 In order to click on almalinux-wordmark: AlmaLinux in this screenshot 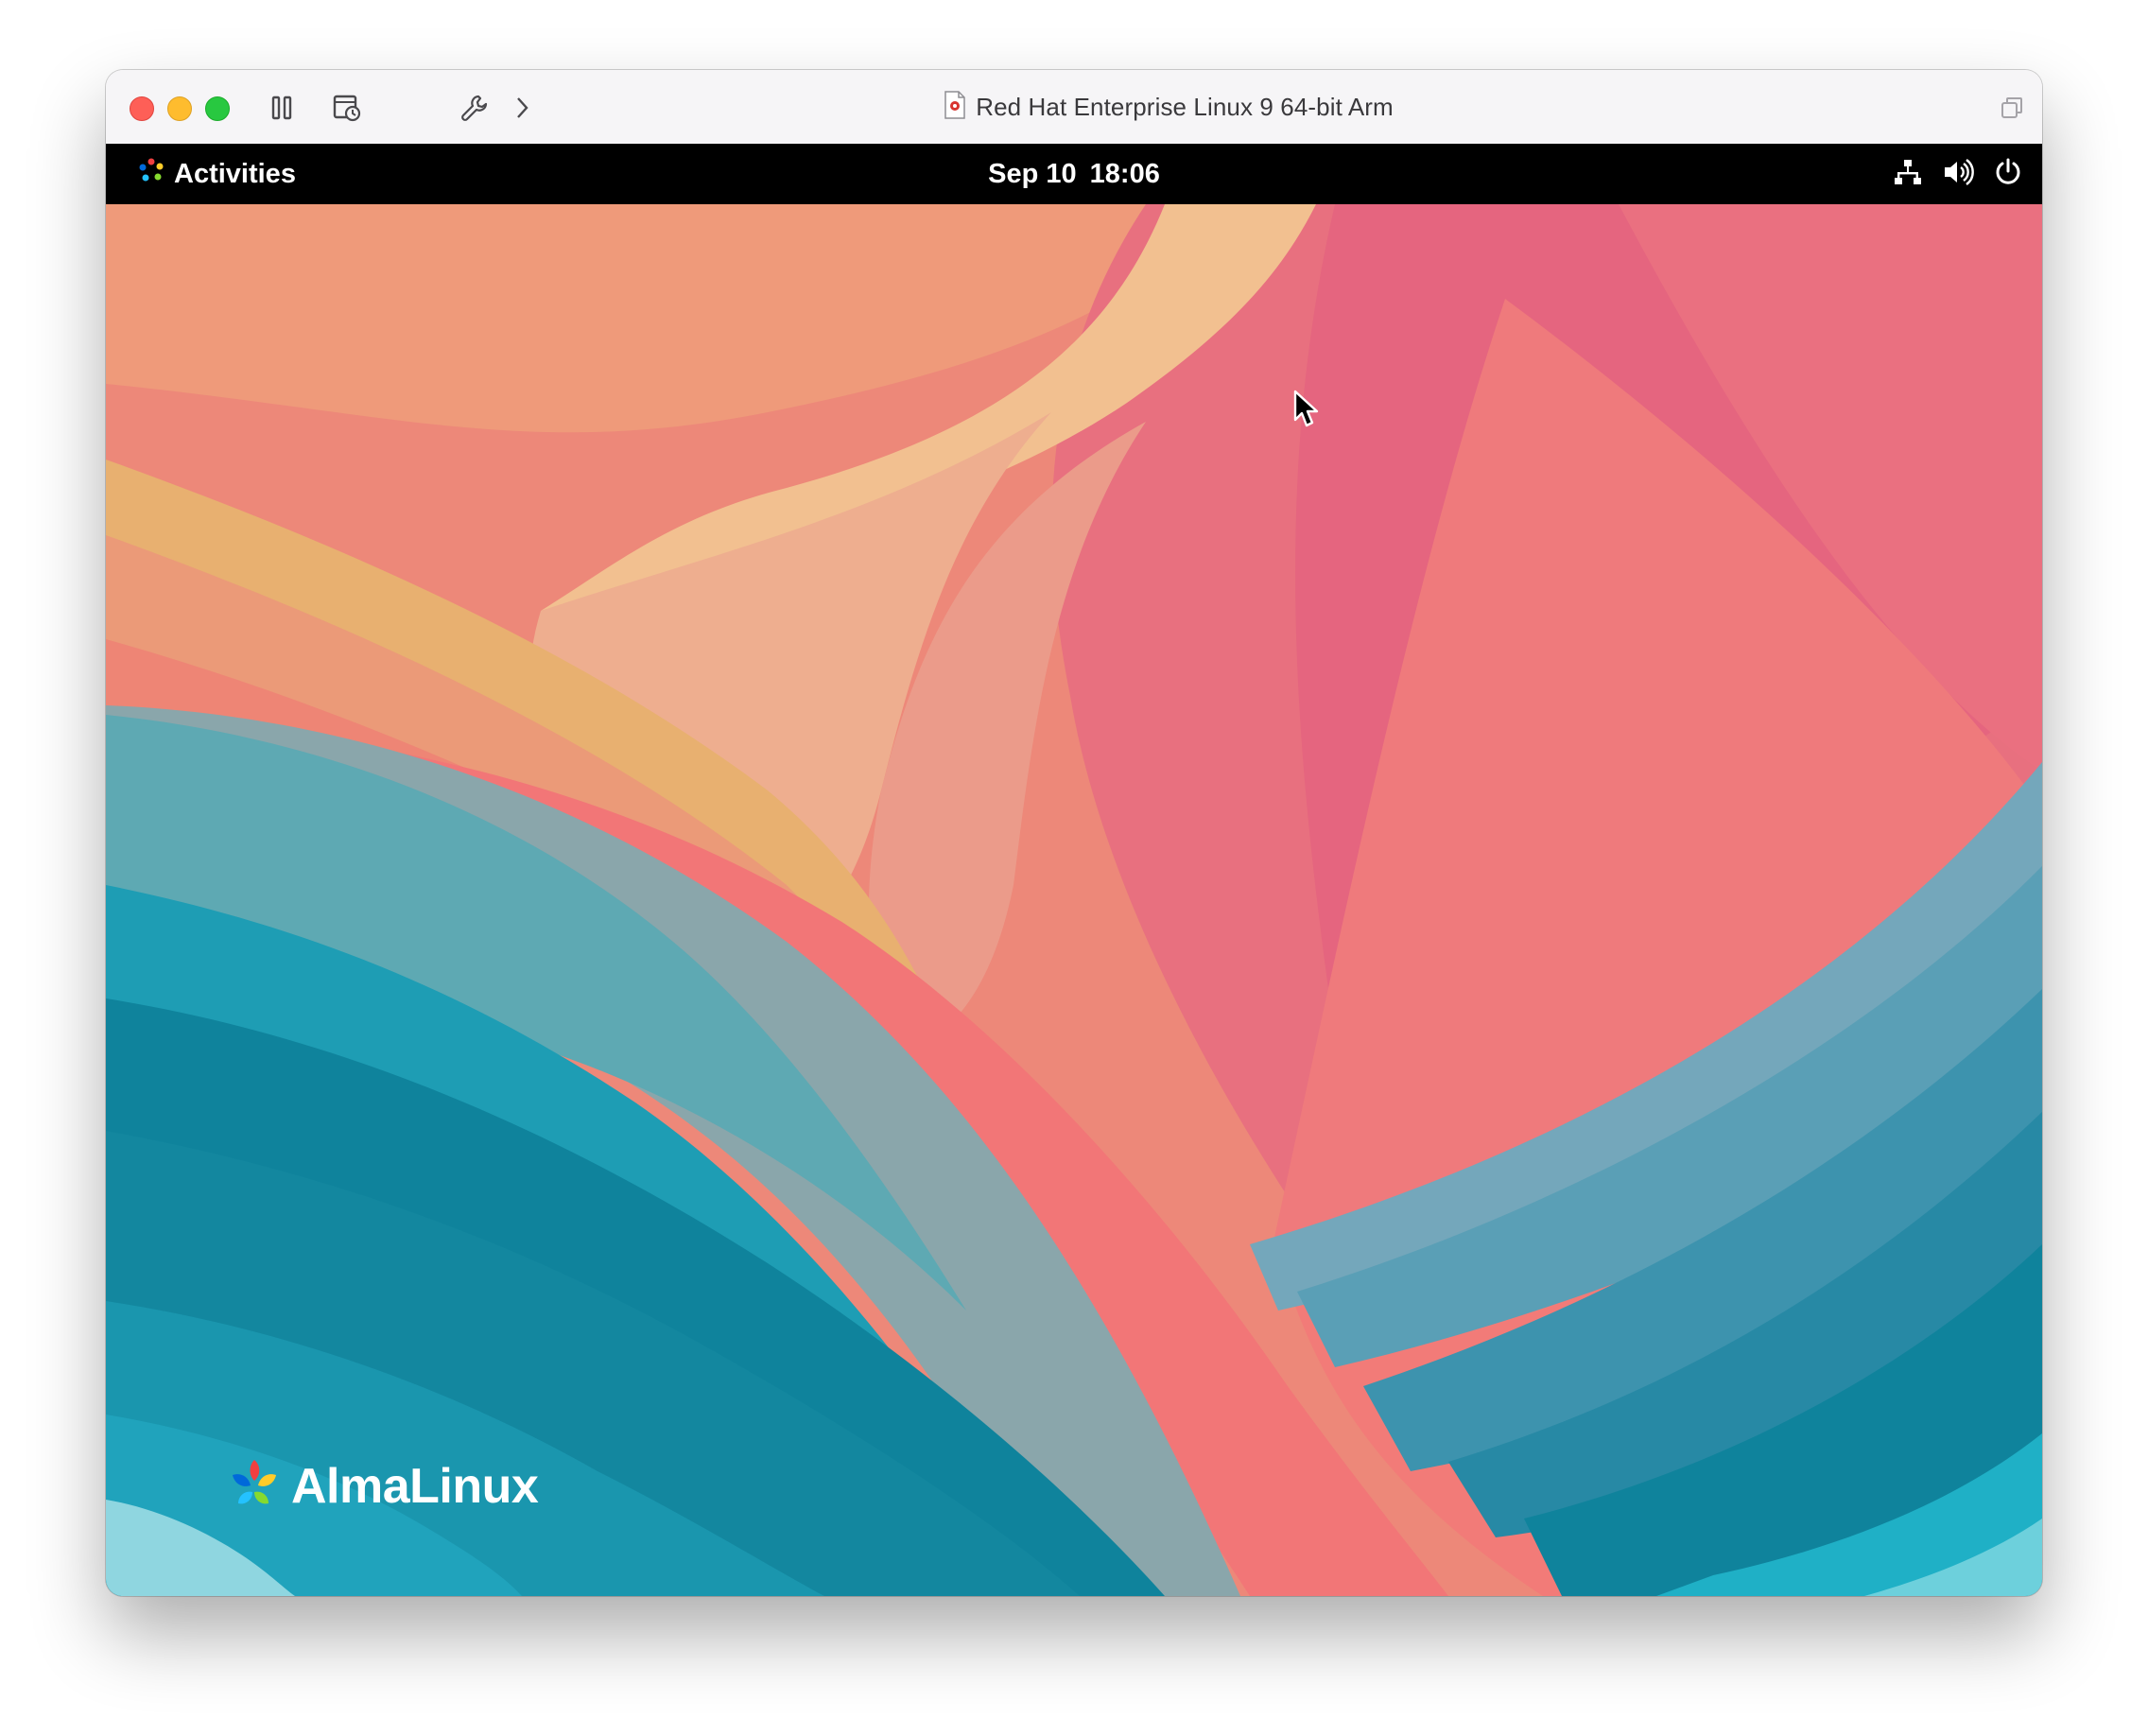, I will do `click(415, 1486)`.